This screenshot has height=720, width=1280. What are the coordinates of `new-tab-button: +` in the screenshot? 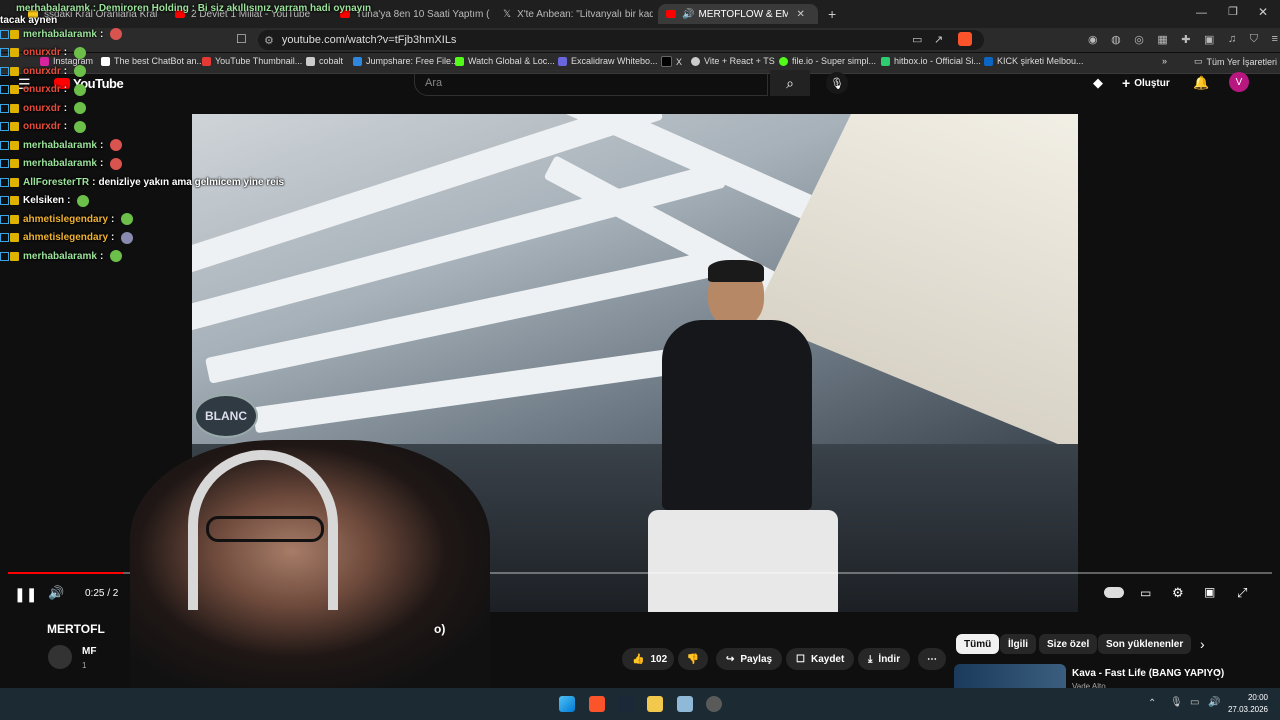 It's located at (832, 14).